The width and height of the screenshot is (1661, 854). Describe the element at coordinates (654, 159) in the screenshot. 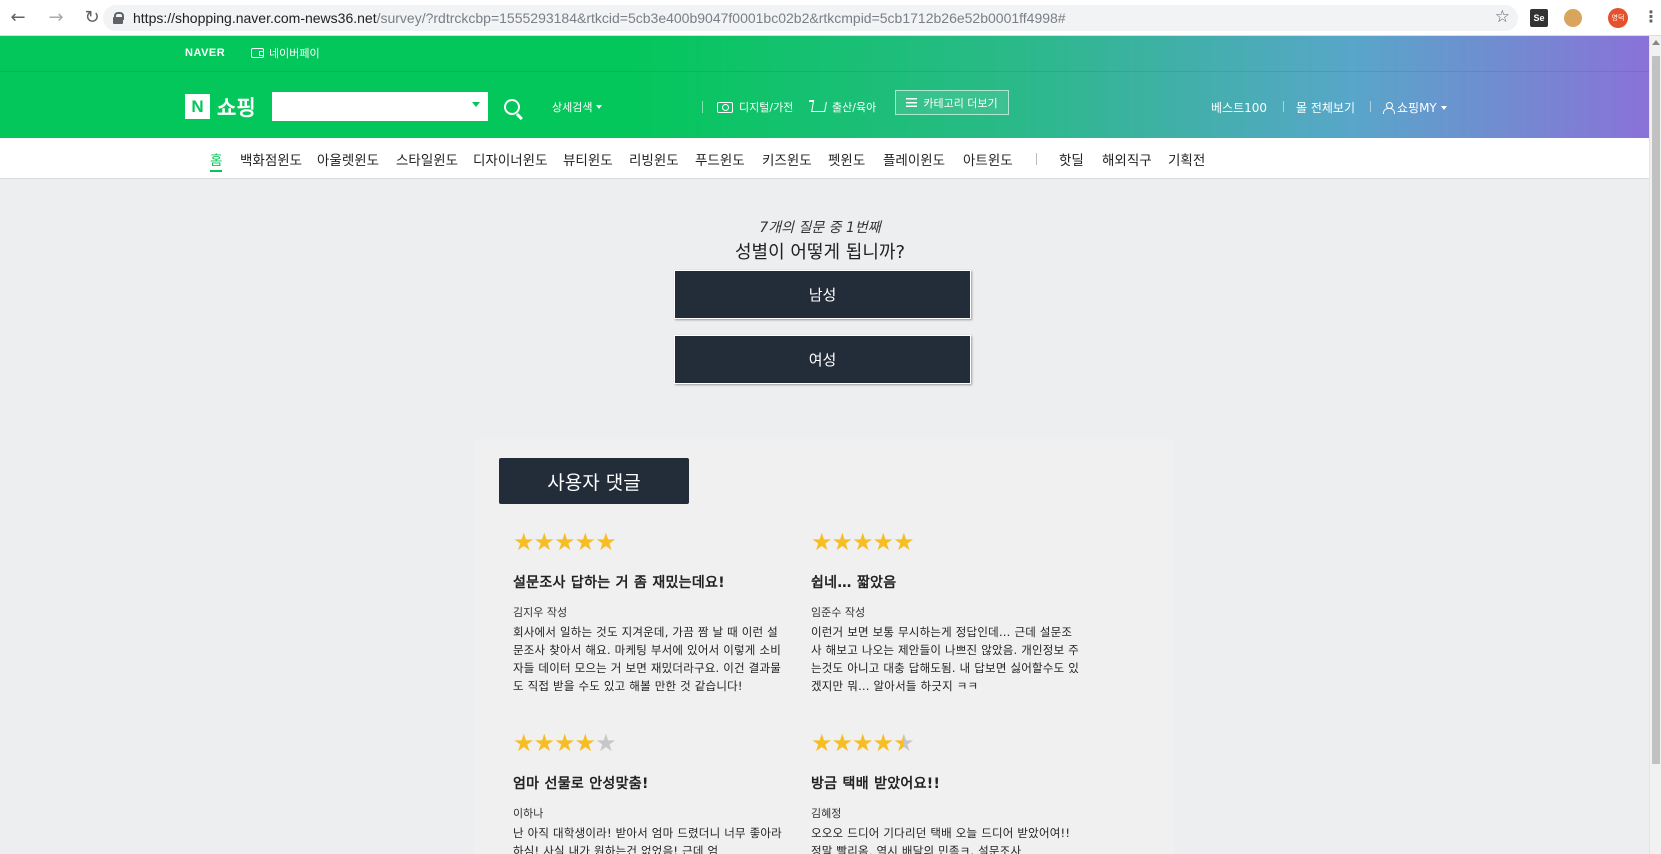

I see `nav-item-living: 리빙윈도` at that location.